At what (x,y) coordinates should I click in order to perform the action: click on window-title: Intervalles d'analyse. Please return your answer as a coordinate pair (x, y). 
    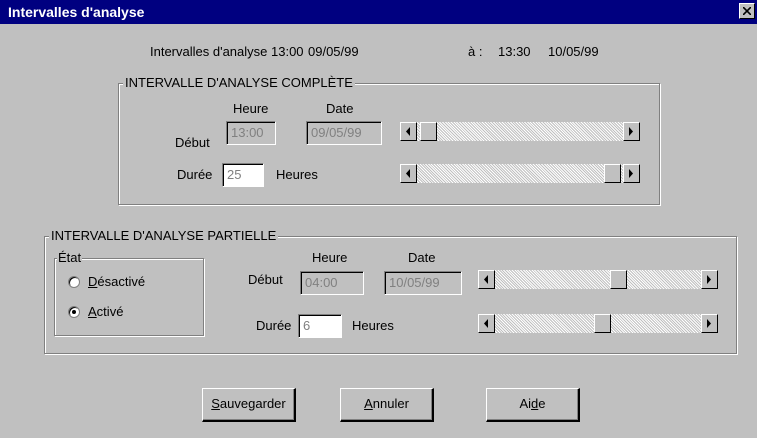
    Looking at the image, I should click on (76, 12).